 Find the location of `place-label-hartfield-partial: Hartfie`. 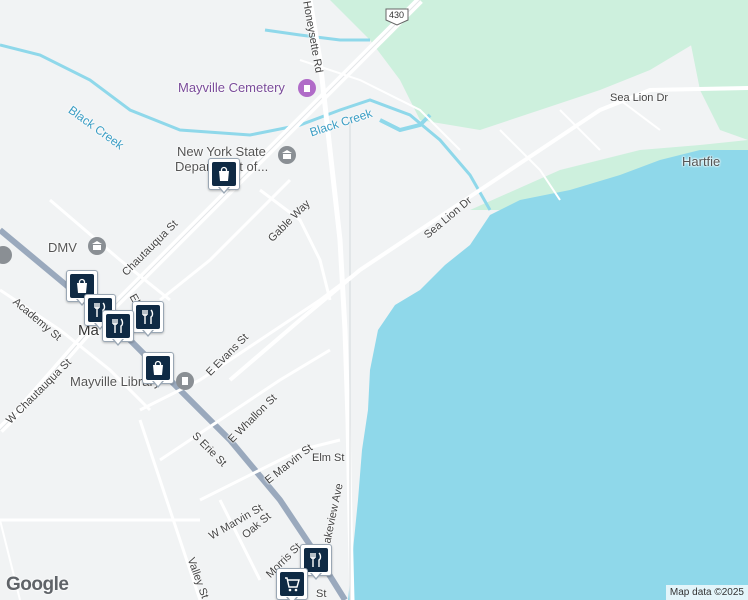

place-label-hartfield-partial: Hartfie is located at coordinates (701, 161).